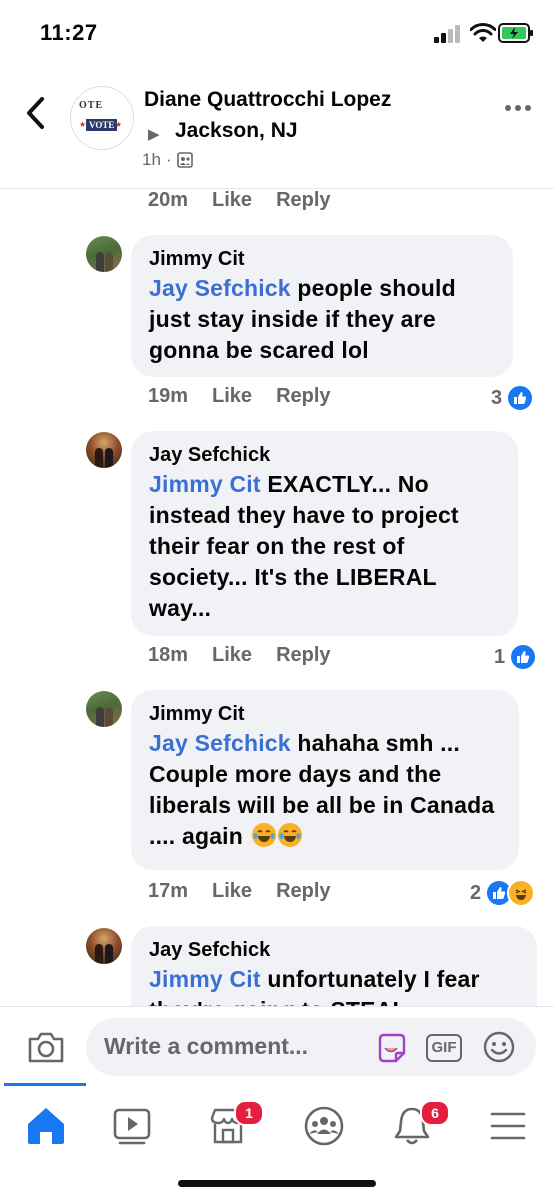 The width and height of the screenshot is (554, 1200). Describe the element at coordinates (518, 108) in the screenshot. I see `more-icon` at that location.